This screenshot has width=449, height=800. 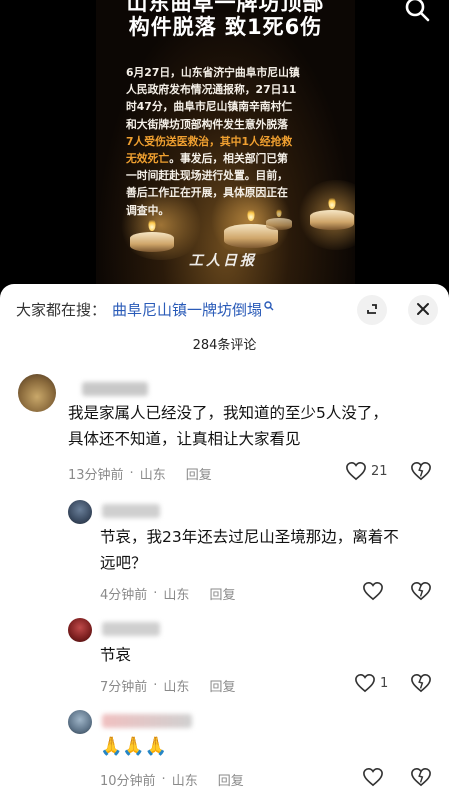 What do you see at coordinates (209, 107) in the screenshot?
I see `bulletin-line: 时47分，曲阜市尼山镇南辛南村仁` at bounding box center [209, 107].